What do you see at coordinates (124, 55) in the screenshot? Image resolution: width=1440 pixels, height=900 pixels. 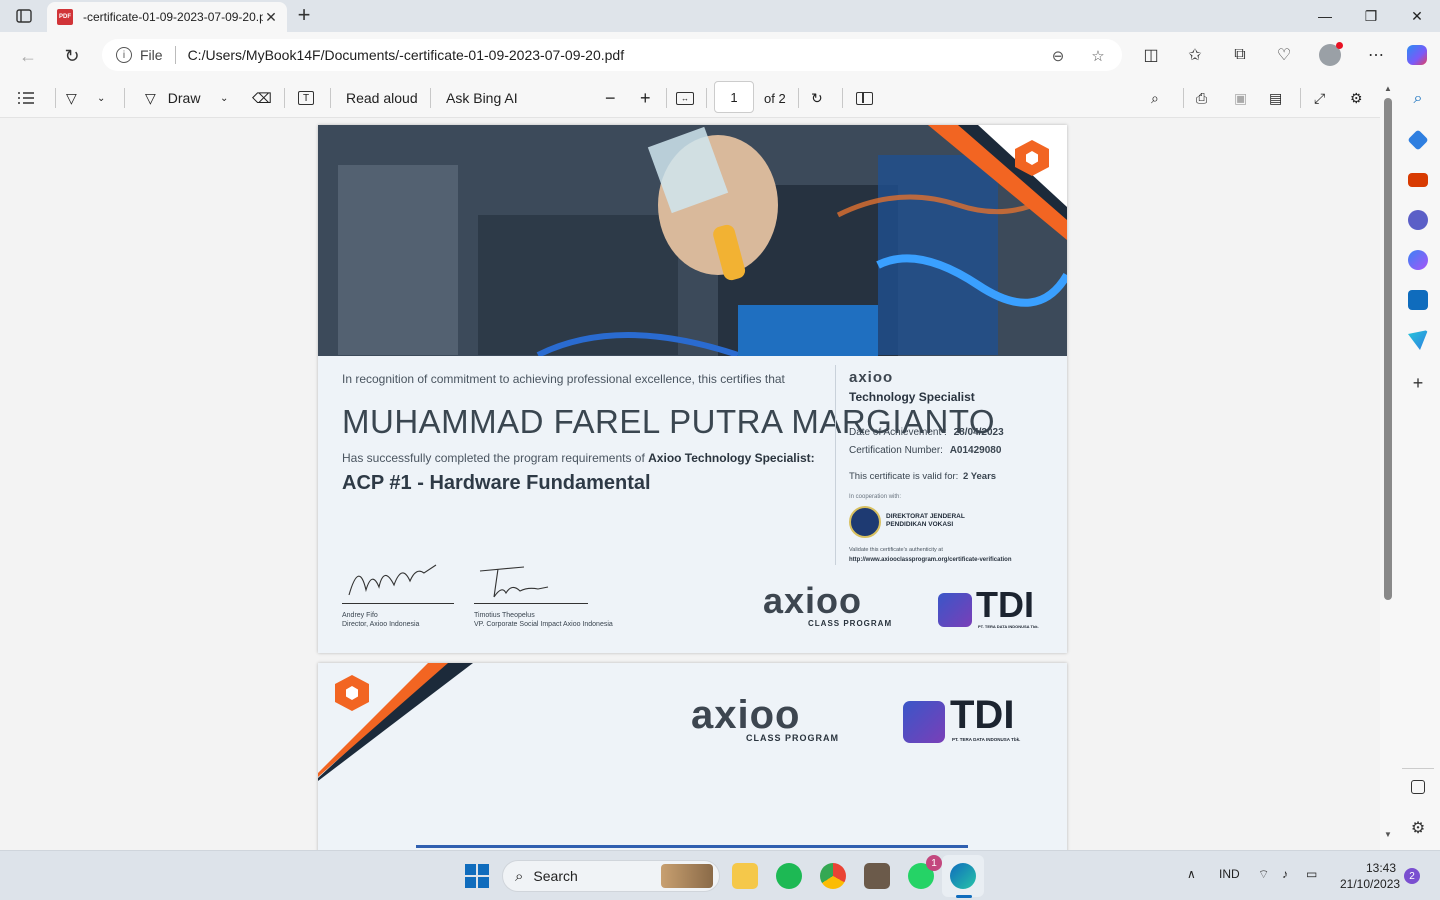 I see `info-icon: i` at bounding box center [124, 55].